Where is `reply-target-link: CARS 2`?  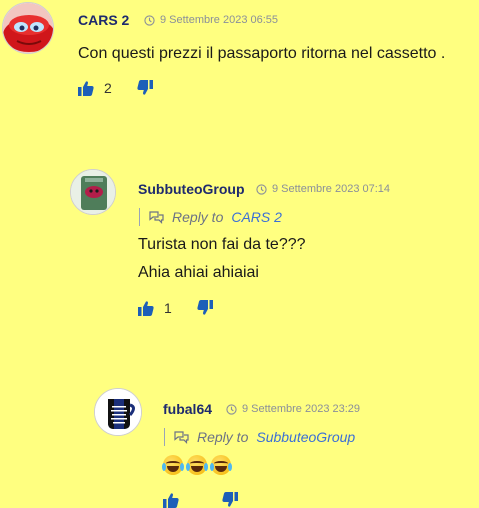
reply-target-link: CARS 2 is located at coordinates (256, 217).